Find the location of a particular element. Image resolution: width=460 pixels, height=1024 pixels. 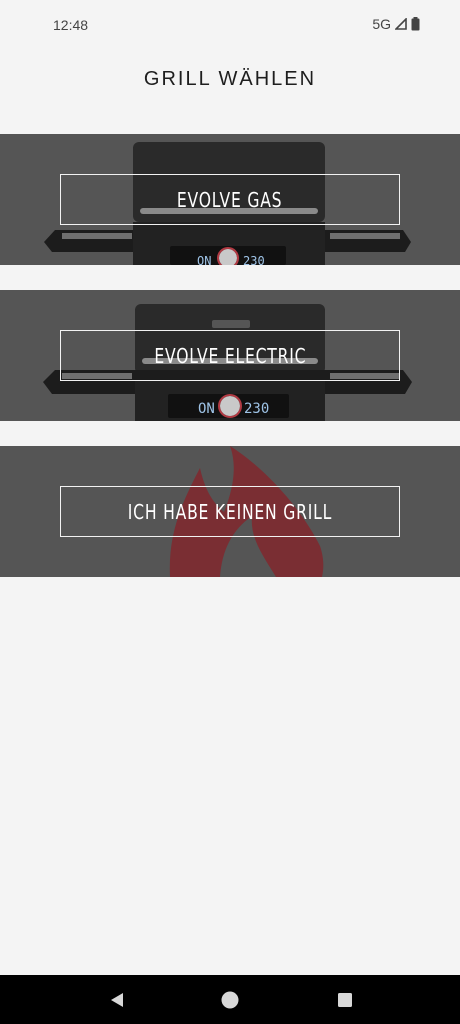

grill-option-evolve-gas: ON 230 EVOLVE GAS is located at coordinates (230, 199).